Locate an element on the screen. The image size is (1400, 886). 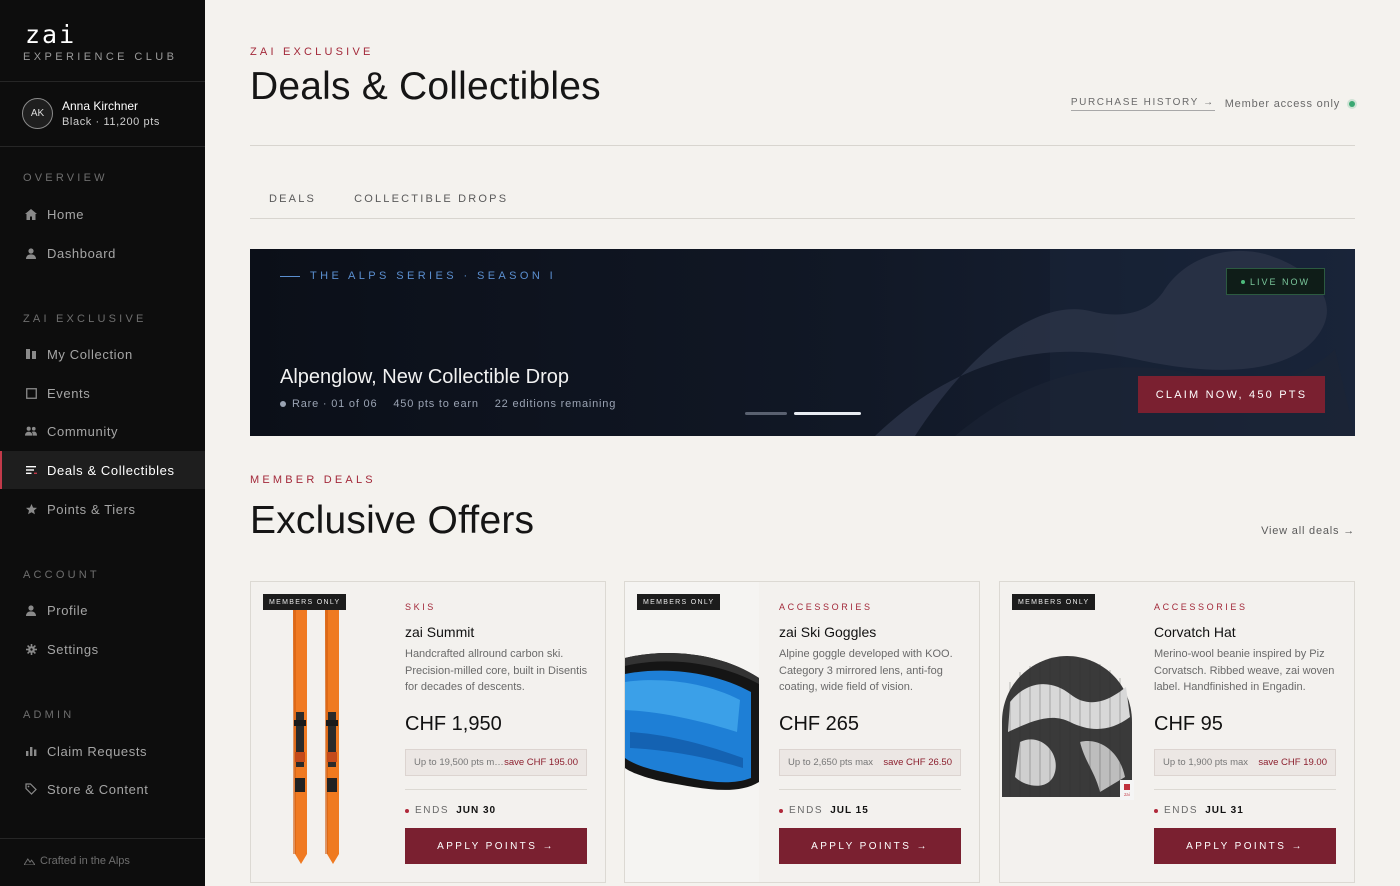
sidebar-item-label: Profile is located at coordinates (68, 610).